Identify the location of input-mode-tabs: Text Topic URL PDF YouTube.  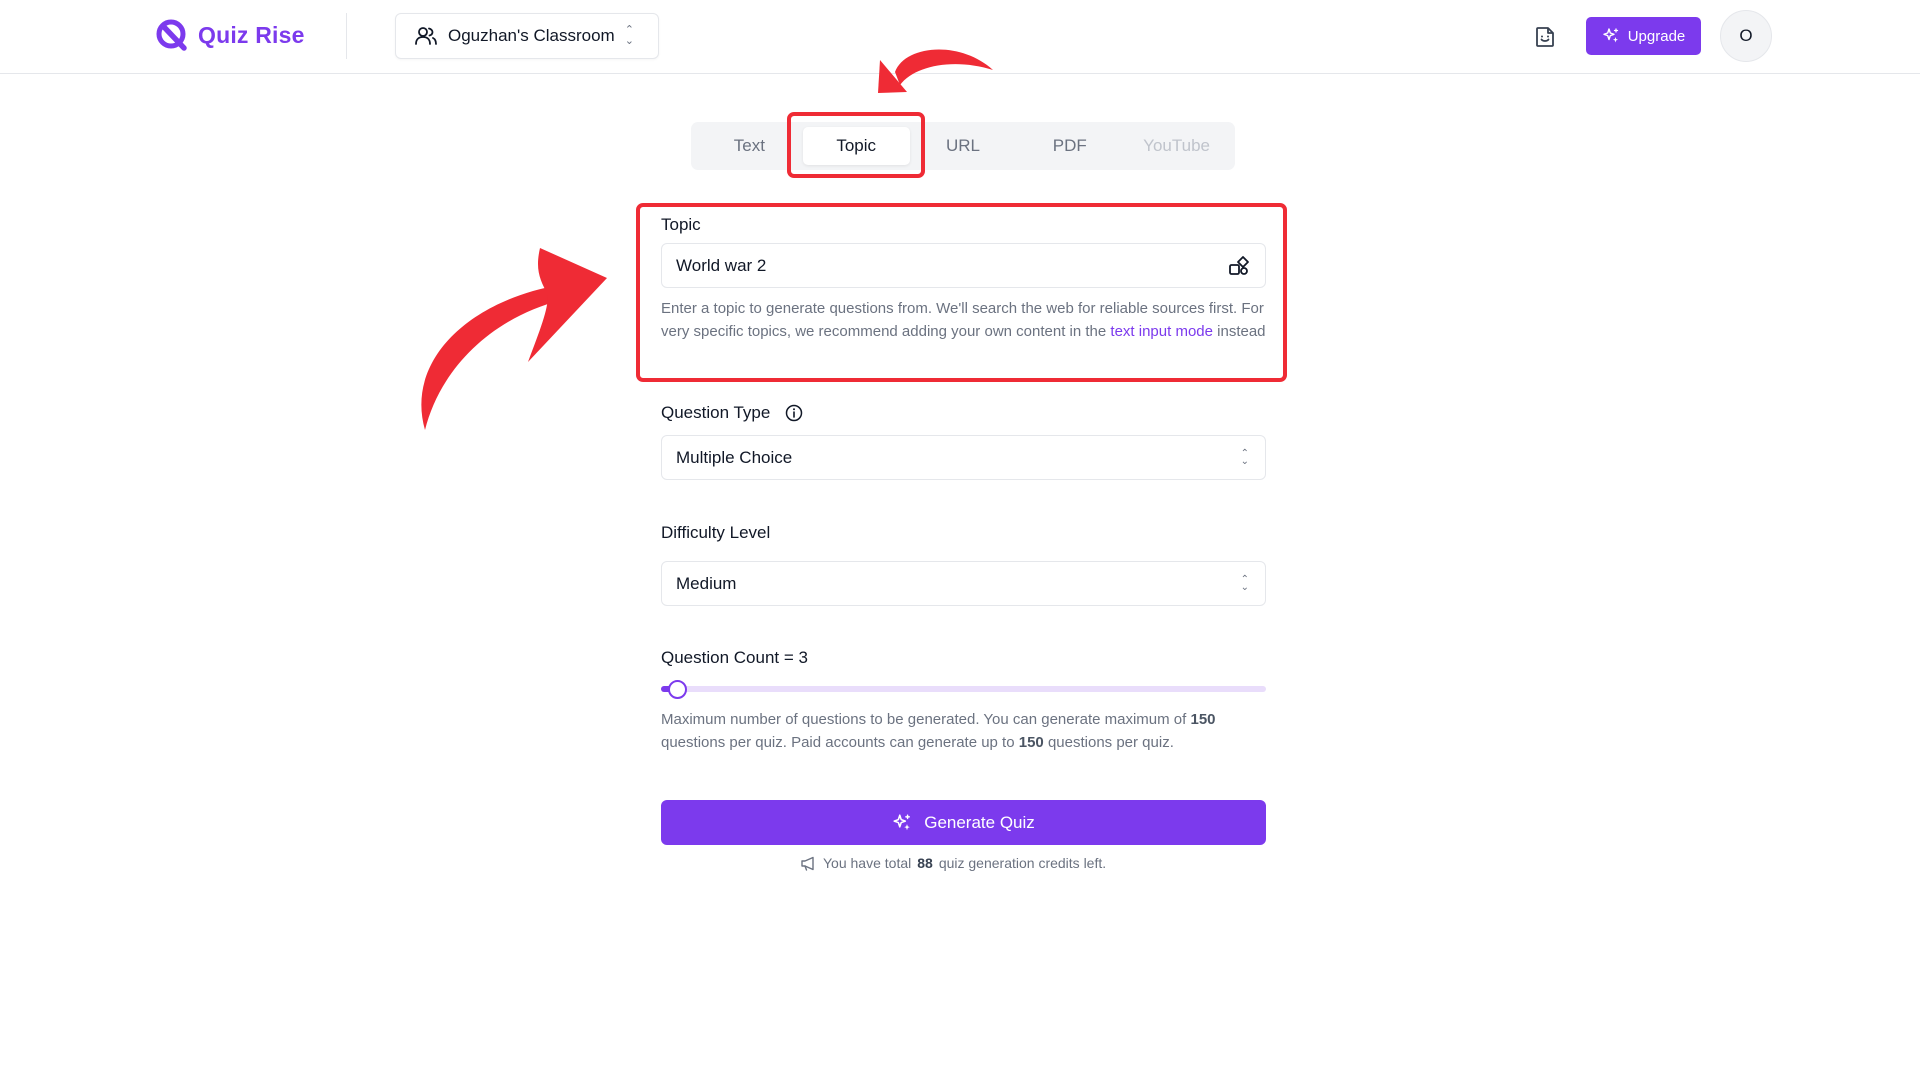
(963, 146).